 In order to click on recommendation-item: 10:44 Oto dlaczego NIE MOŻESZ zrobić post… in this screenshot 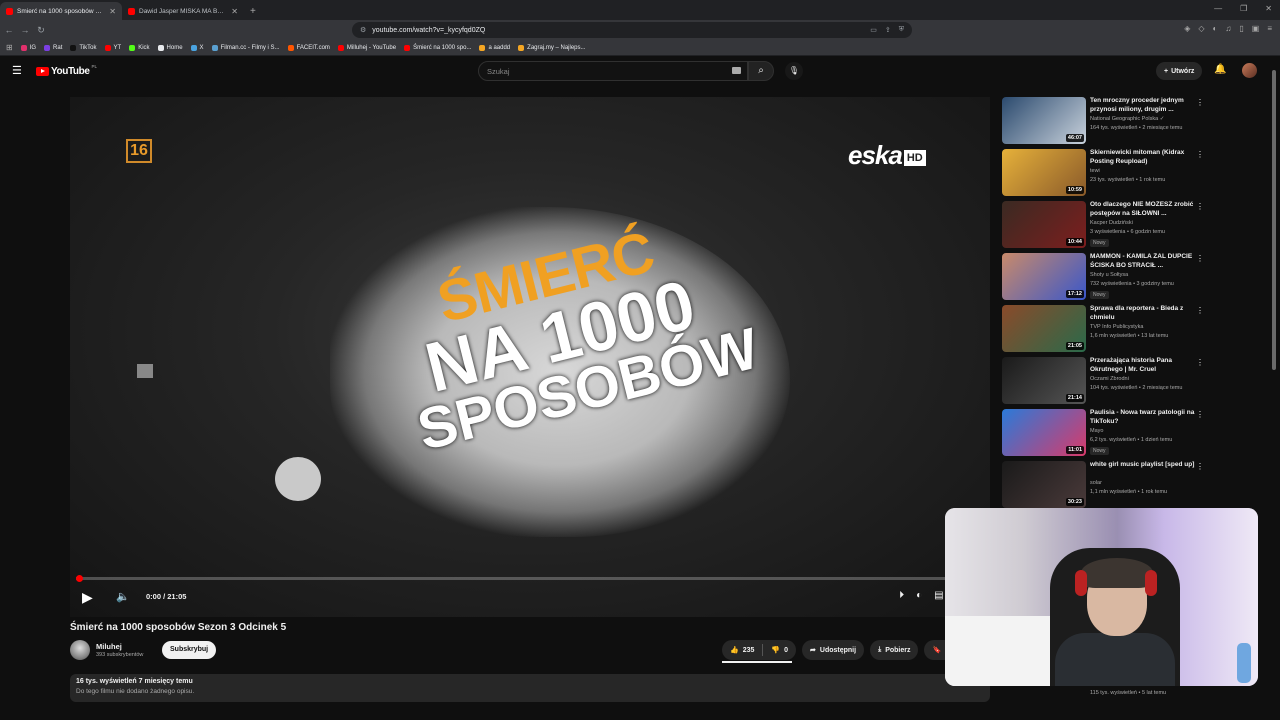, I will do `click(1104, 227)`.